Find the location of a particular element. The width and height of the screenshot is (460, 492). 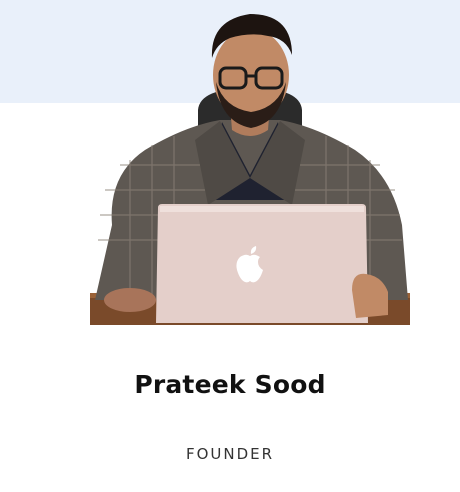

member-role: FOUNDER is located at coordinates (230, 454).